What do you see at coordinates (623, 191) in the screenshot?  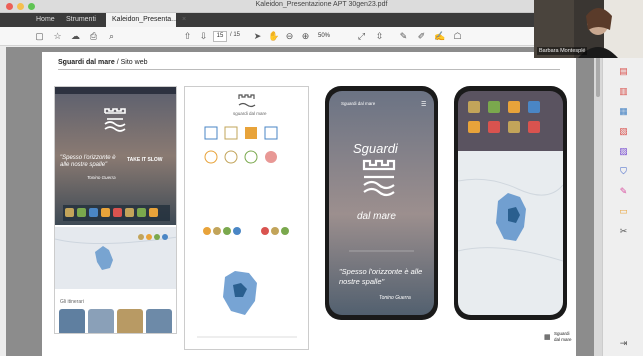 I see `fill-sign-icon: ✎` at bounding box center [623, 191].